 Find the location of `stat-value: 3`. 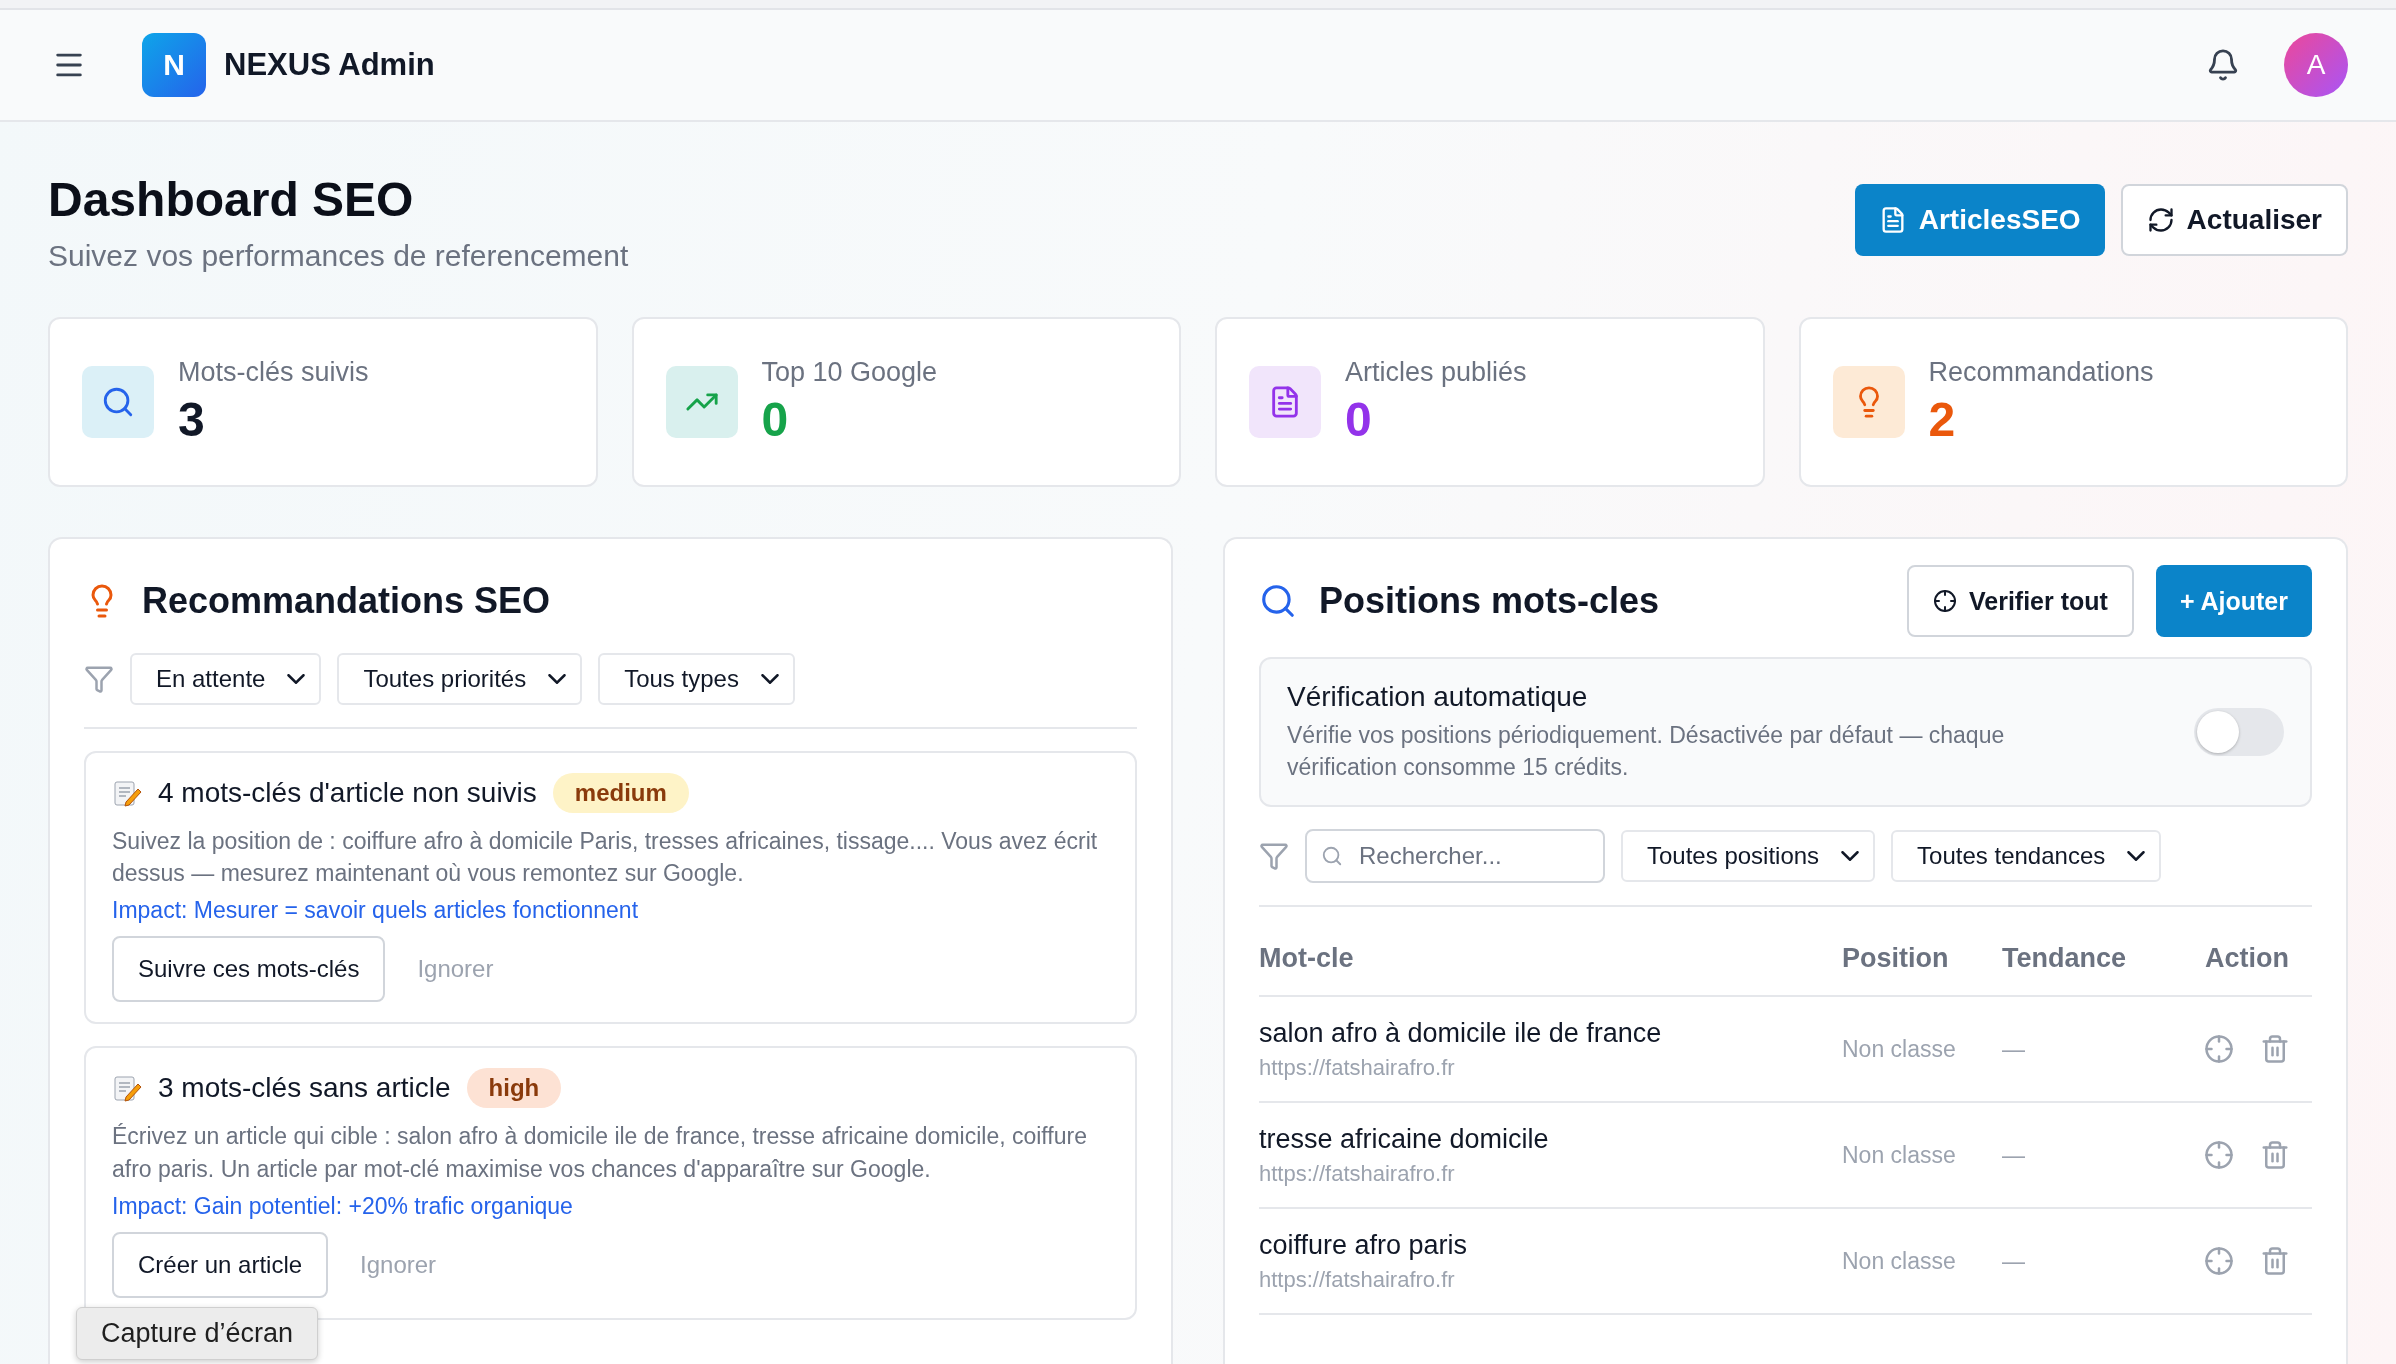

stat-value: 3 is located at coordinates (192, 419).